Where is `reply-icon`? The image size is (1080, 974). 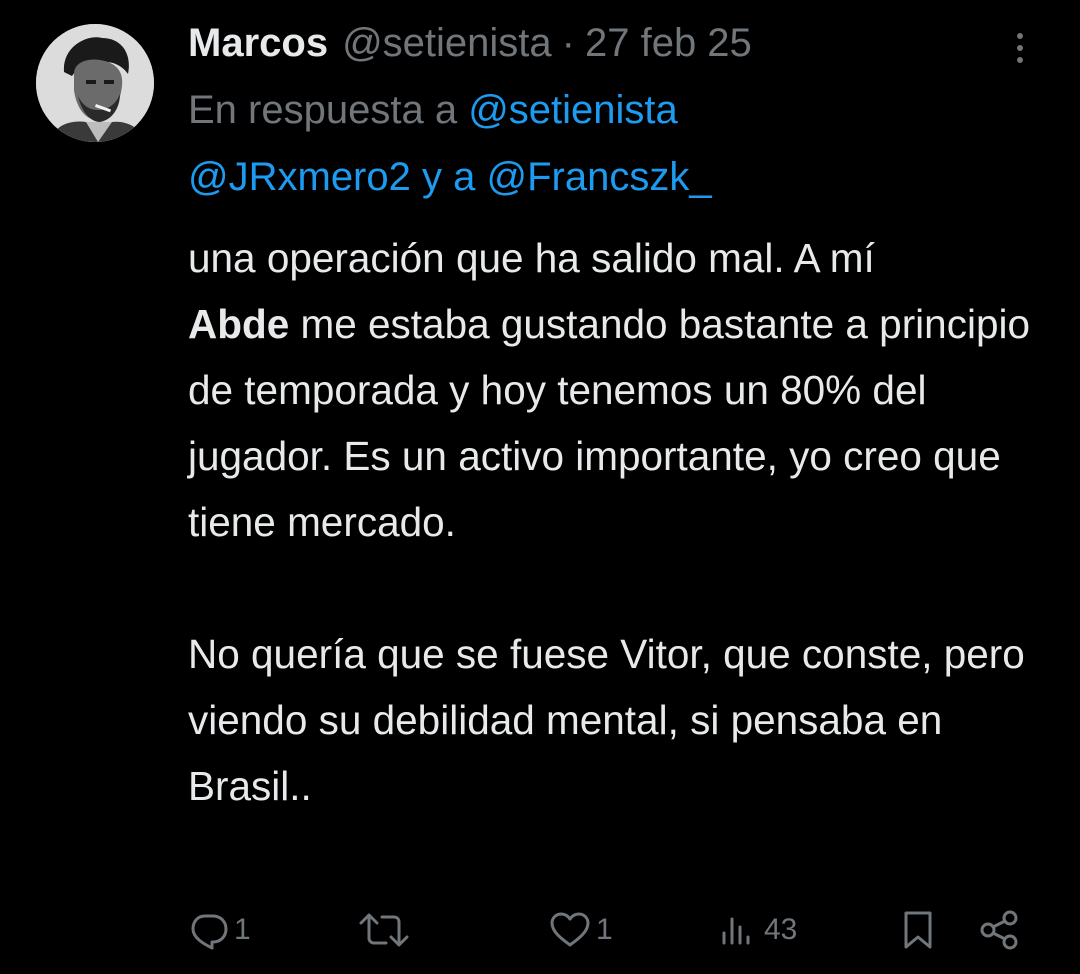 reply-icon is located at coordinates (209, 932).